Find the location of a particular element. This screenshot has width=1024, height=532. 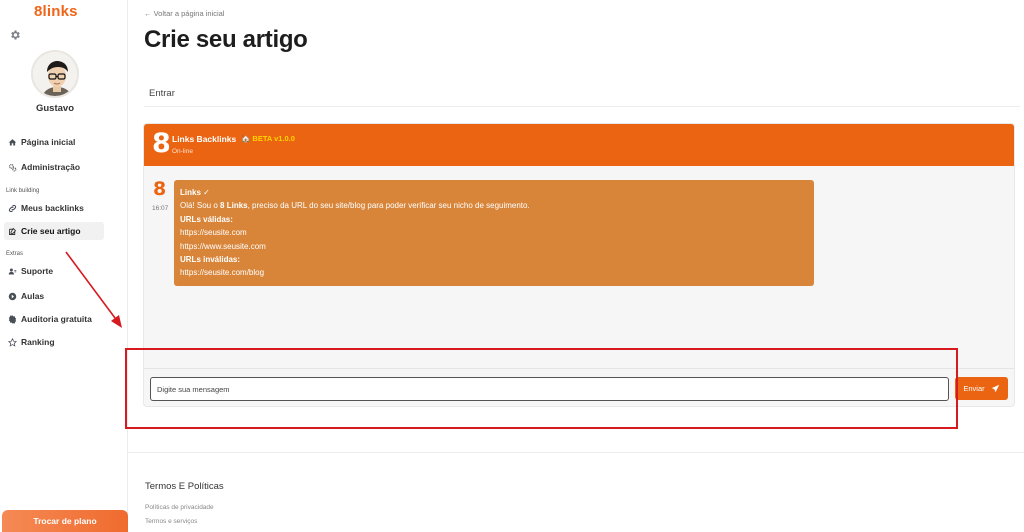

message-time: 16:07 is located at coordinates (160, 208).